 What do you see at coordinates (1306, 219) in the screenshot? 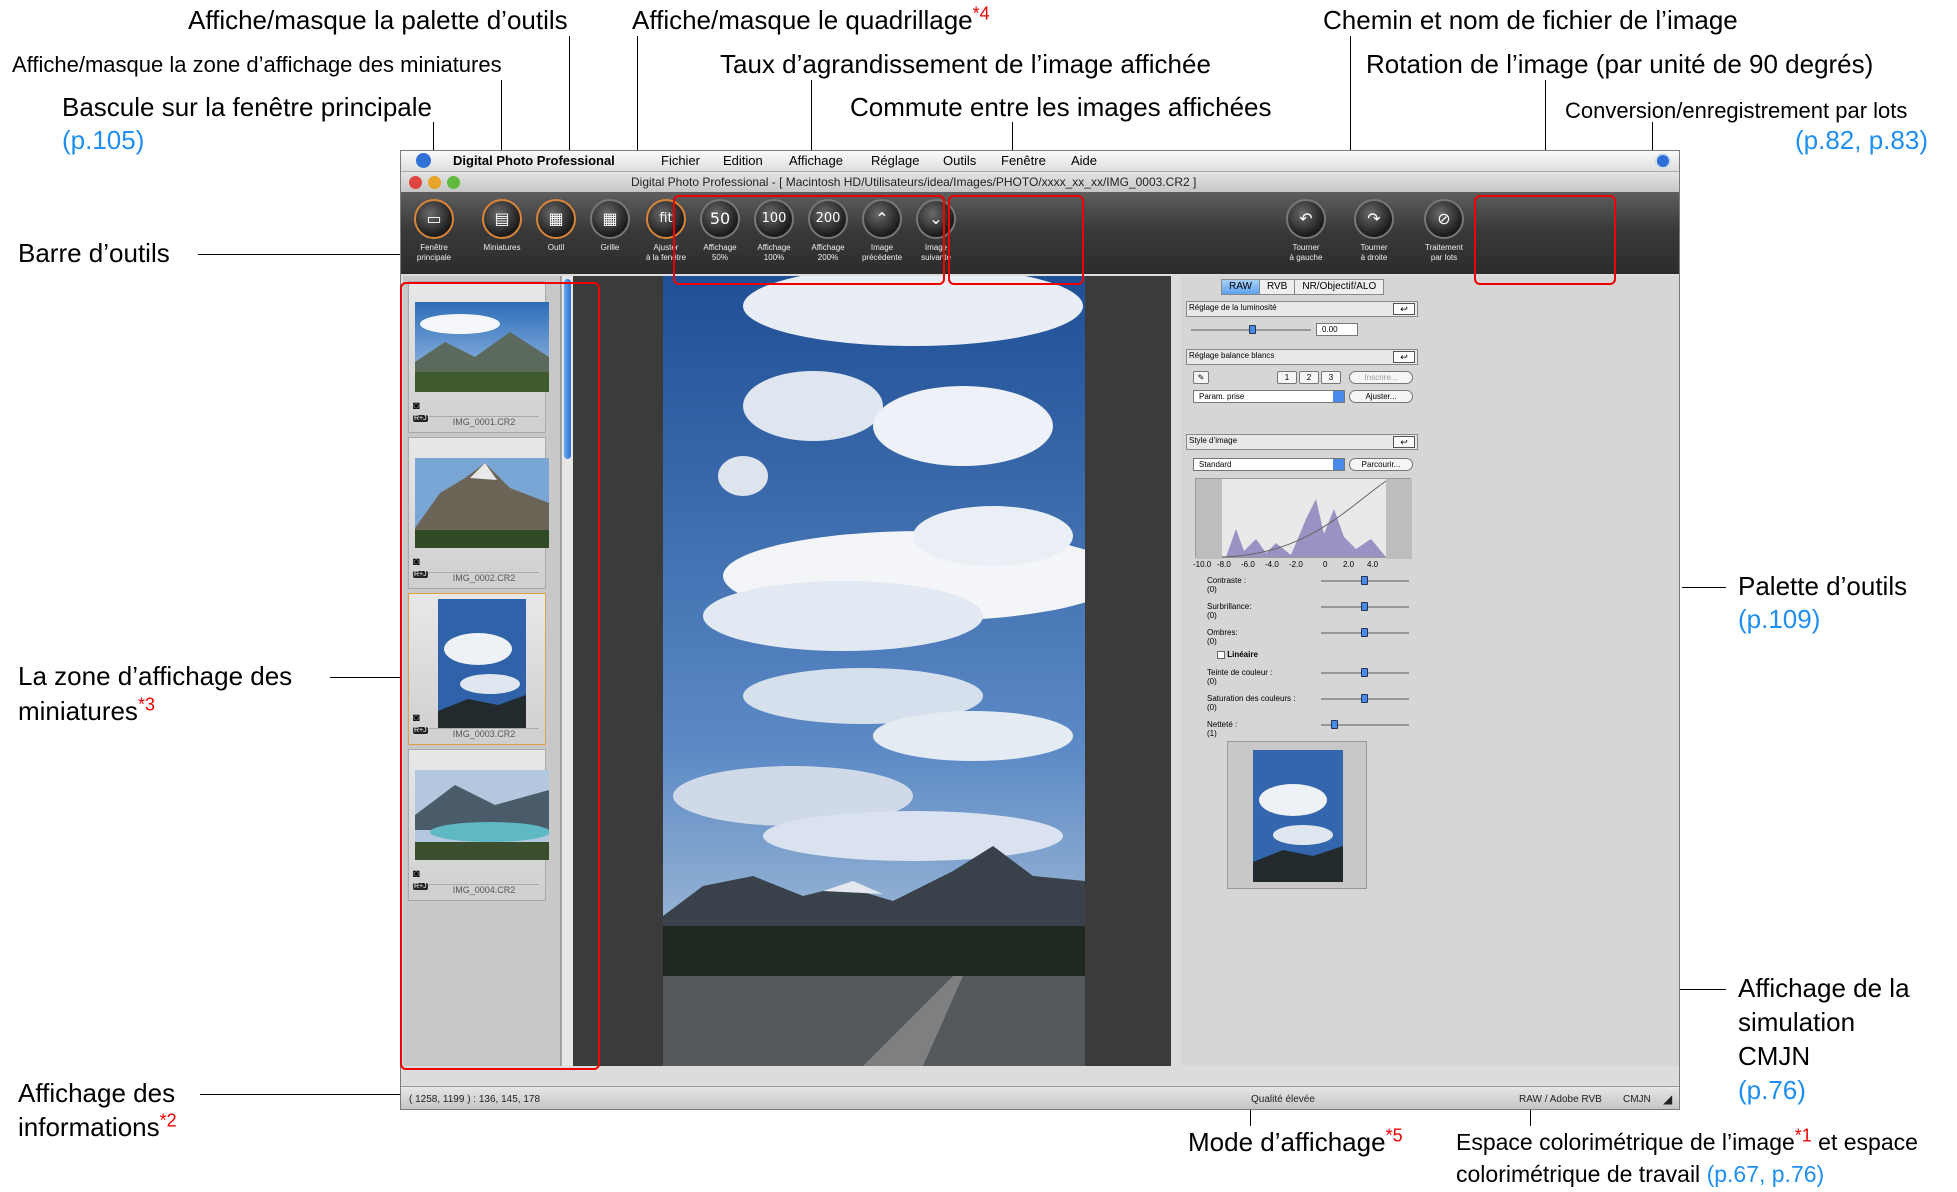
I see `rotate-left-icon: ↶` at bounding box center [1306, 219].